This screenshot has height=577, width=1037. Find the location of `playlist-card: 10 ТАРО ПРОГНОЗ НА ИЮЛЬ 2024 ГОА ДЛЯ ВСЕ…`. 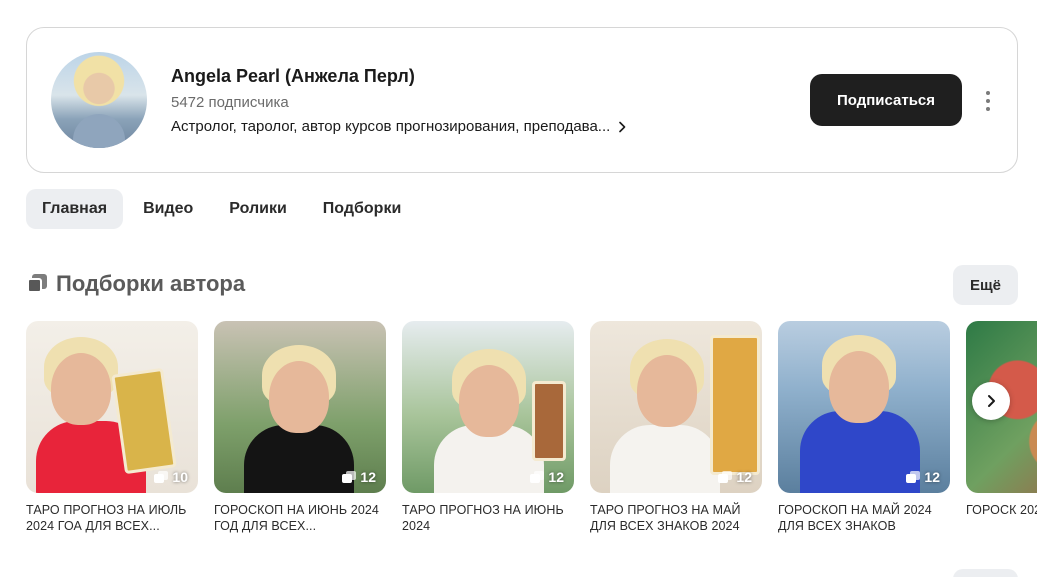

playlist-card: 10 ТАРО ПРОГНОЗ НА ИЮЛЬ 2024 ГОА ДЛЯ ВСЕ… is located at coordinates (112, 427).